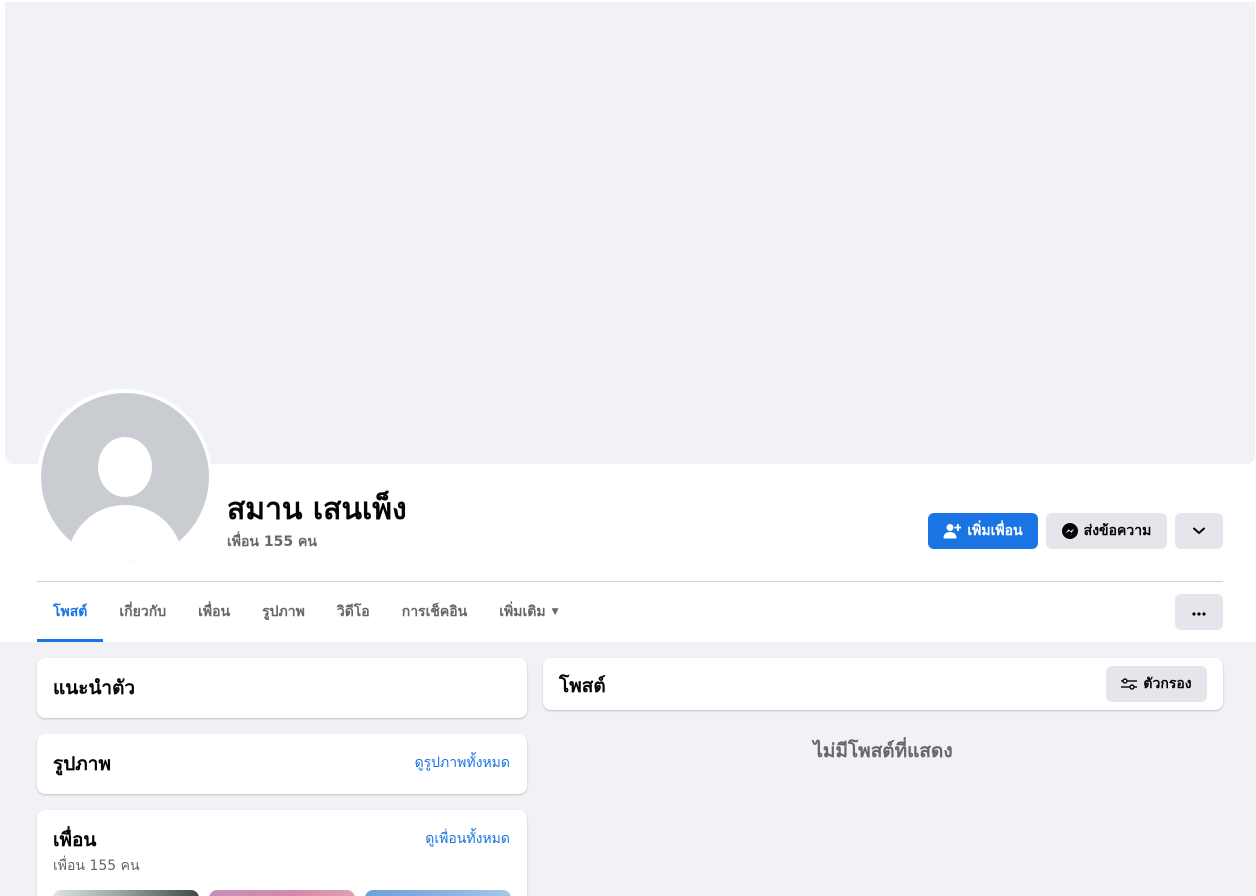 The image size is (1256, 896). I want to click on add-friend-label: เพิ่มเพื่อน, so click(995, 531).